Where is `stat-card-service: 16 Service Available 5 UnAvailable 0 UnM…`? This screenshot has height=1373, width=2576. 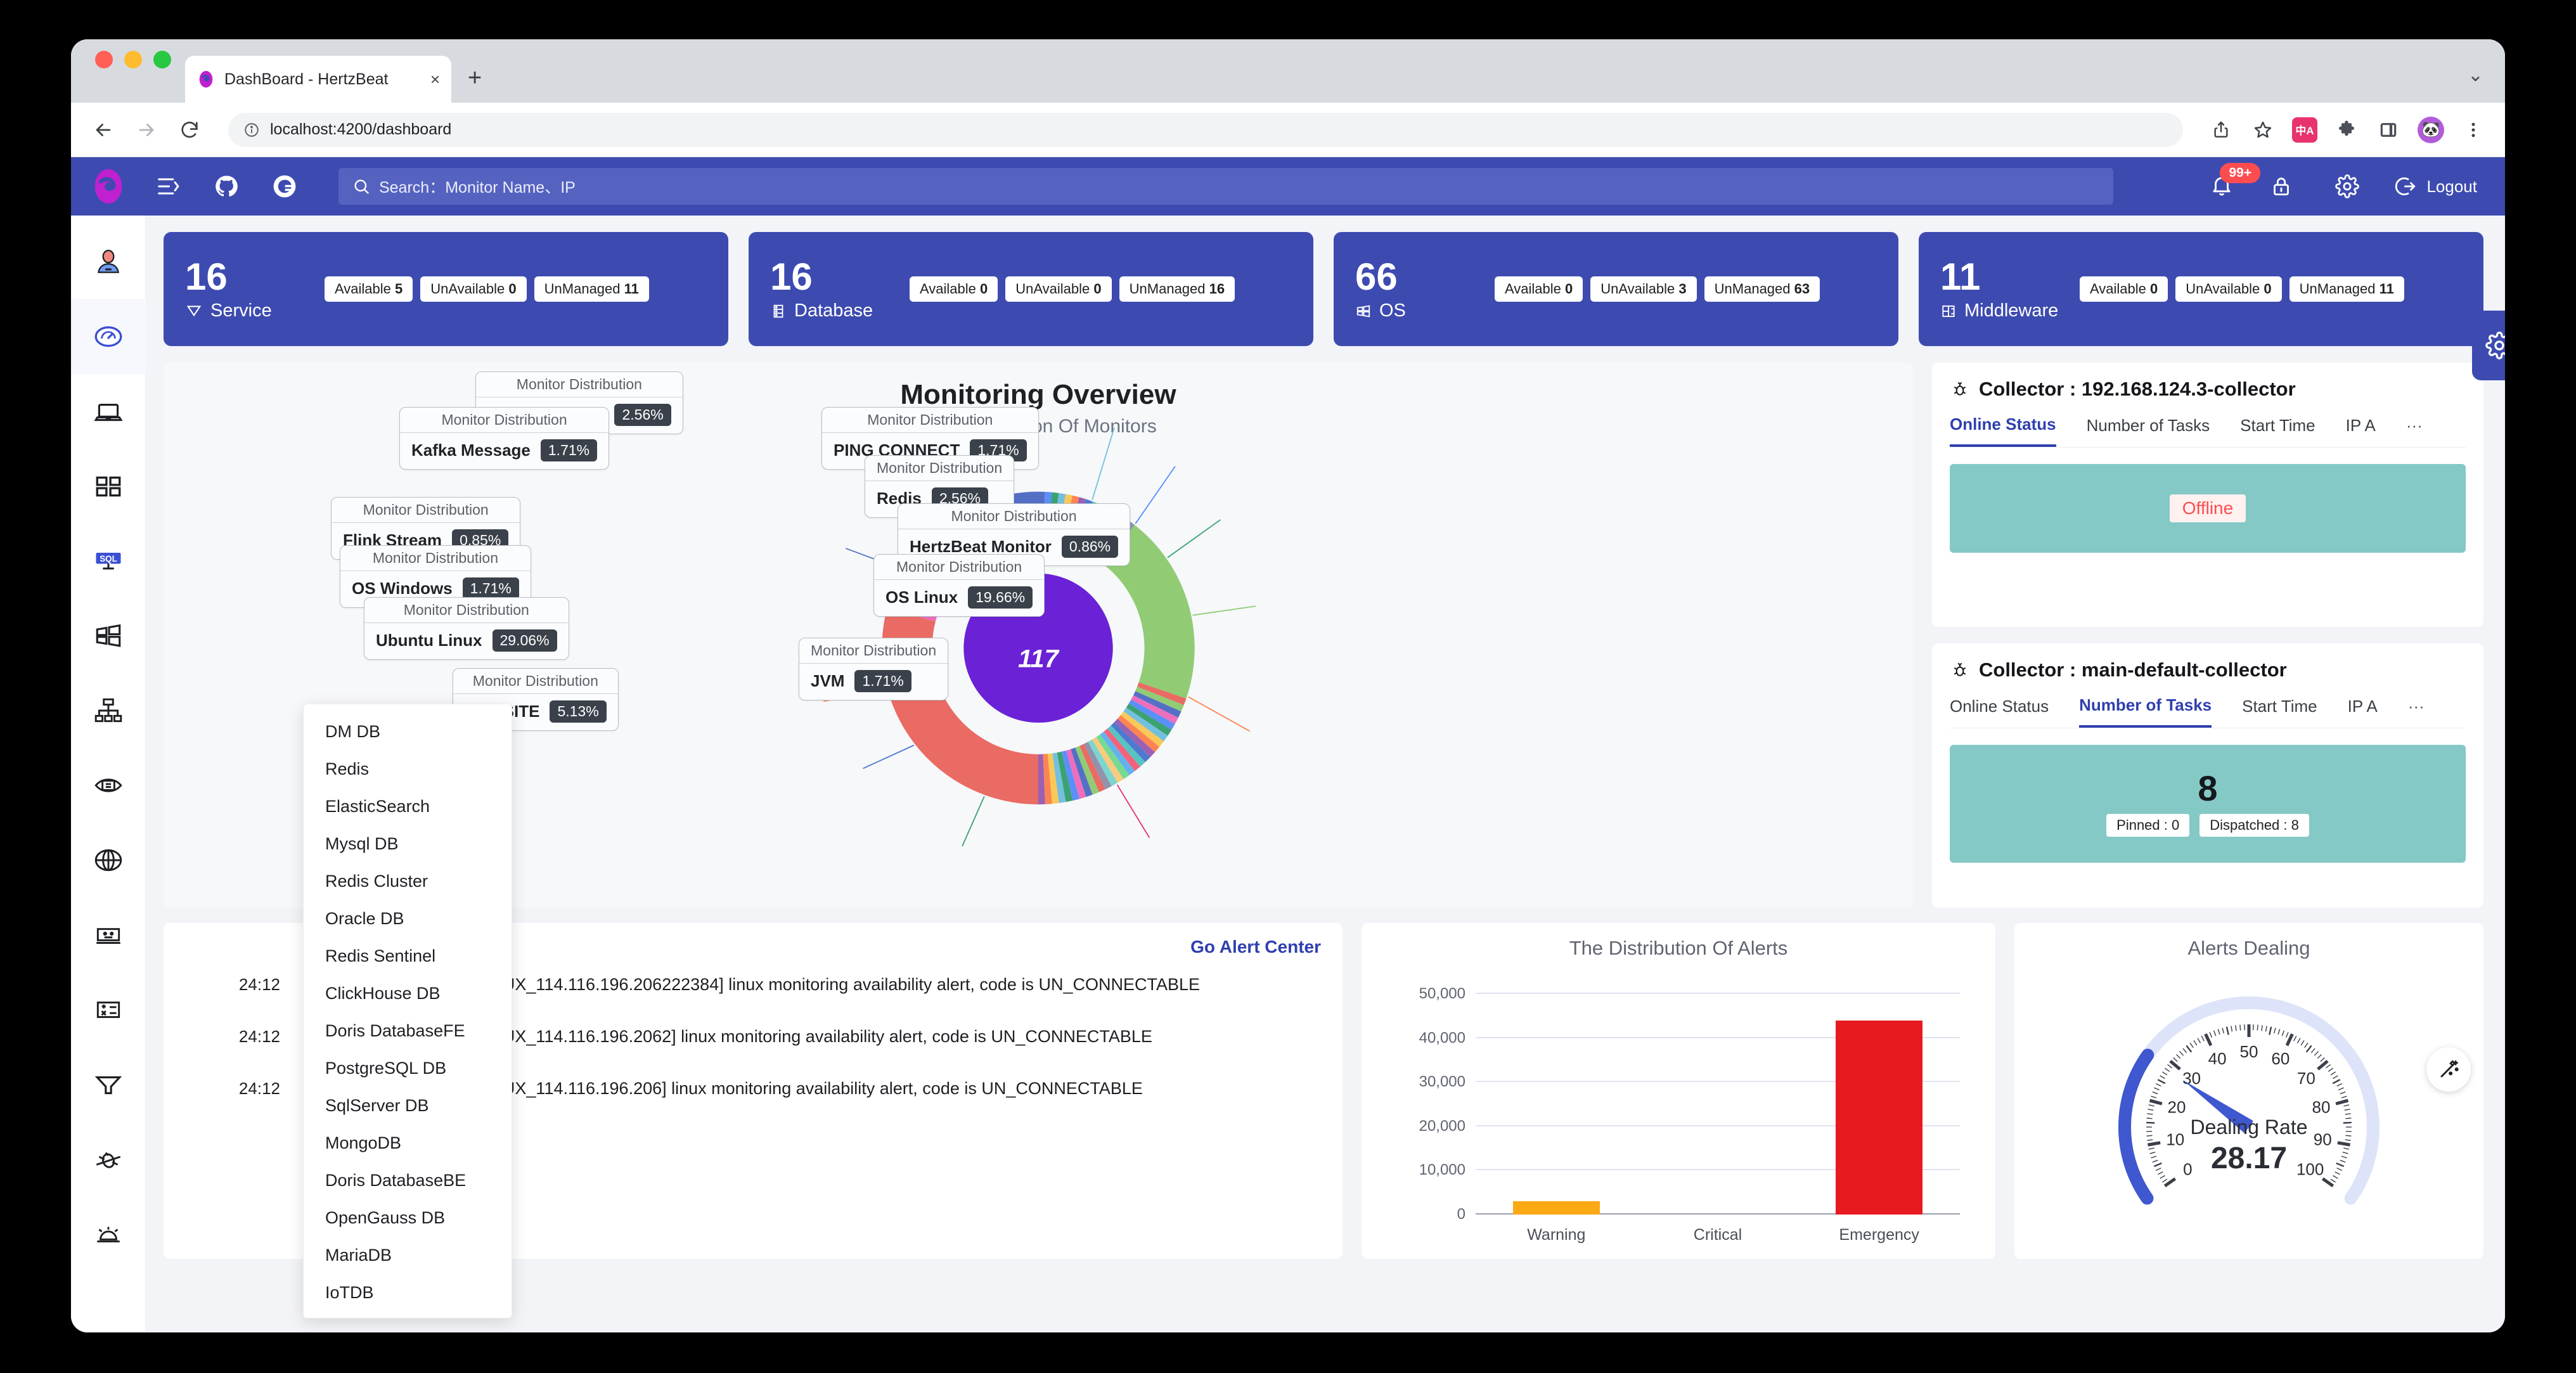 stat-card-service: 16 Service Available 5 UnAvailable 0 UnM… is located at coordinates (446, 289).